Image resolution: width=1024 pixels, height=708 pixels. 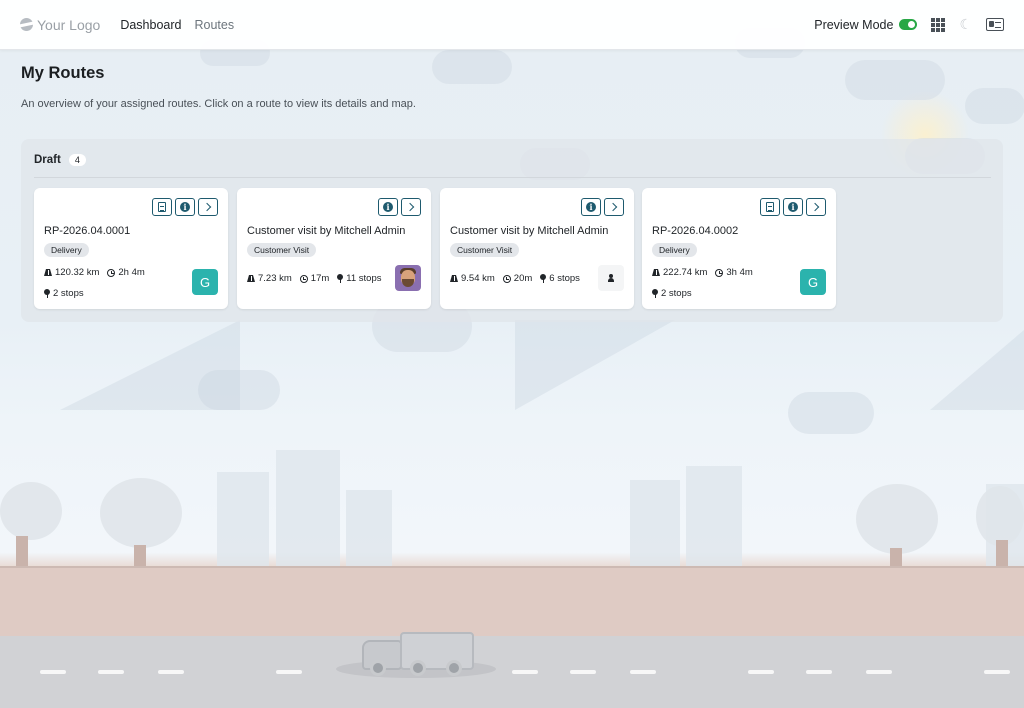 What do you see at coordinates (26, 24) in the screenshot?
I see `logo-icon` at bounding box center [26, 24].